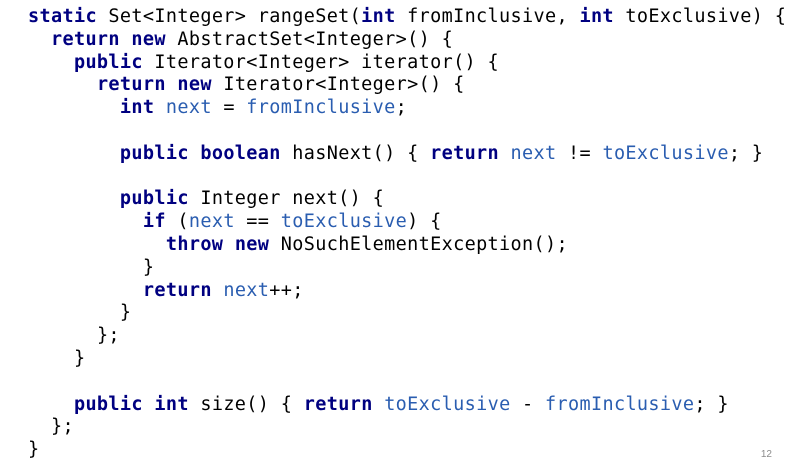 This screenshot has height=471, width=787. I want to click on code-text: ++;, so click(286, 290).